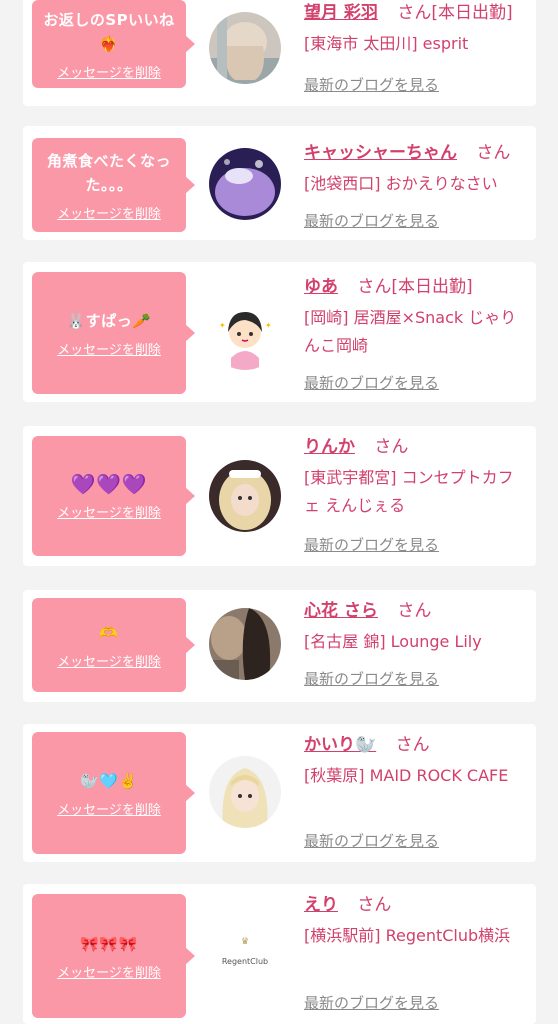  What do you see at coordinates (109, 320) in the screenshot?
I see `message-text: 🐰すぱっ🥕` at bounding box center [109, 320].